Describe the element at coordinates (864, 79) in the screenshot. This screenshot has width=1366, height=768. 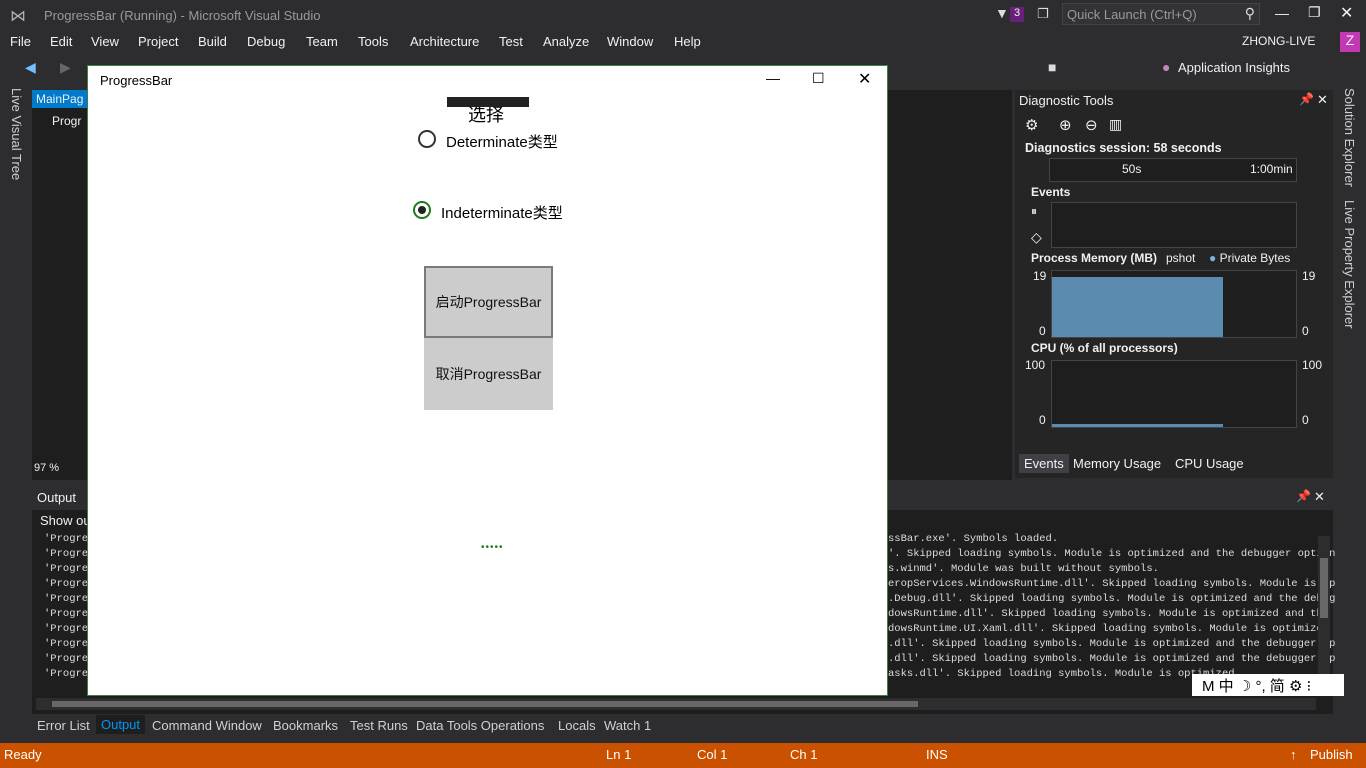
I see `app-close-button: ✕` at that location.